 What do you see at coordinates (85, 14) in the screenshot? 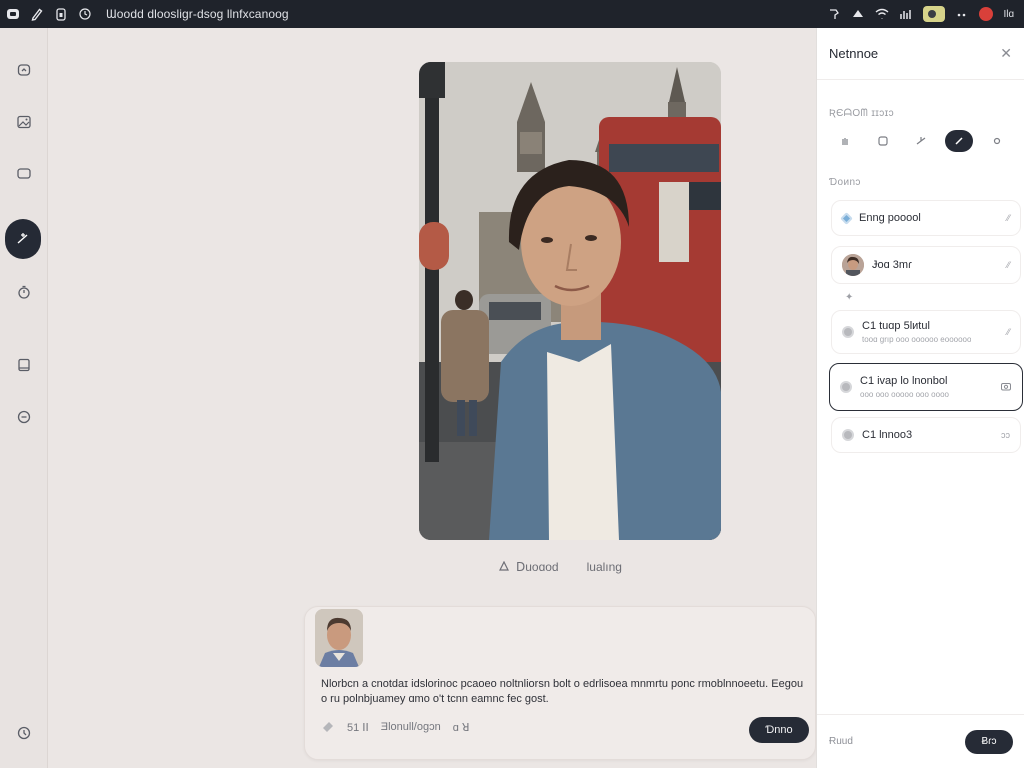
I see `clock-icon` at bounding box center [85, 14].